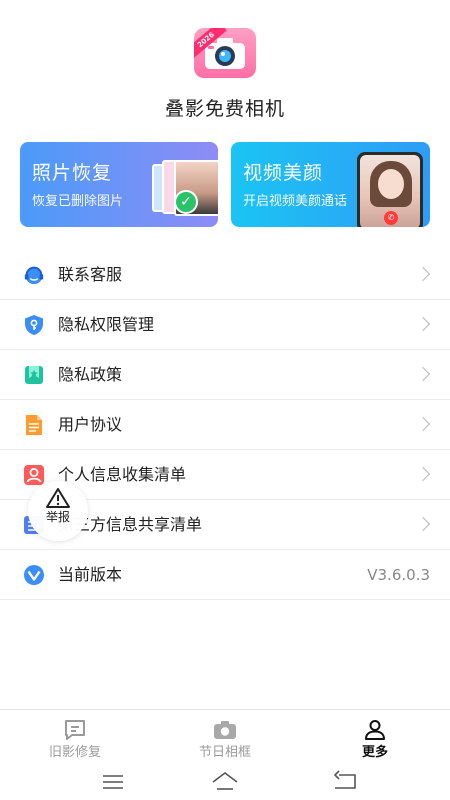 Image resolution: width=450 pixels, height=800 pixels. Describe the element at coordinates (34, 325) in the screenshot. I see `privacy-shield-icon` at that location.